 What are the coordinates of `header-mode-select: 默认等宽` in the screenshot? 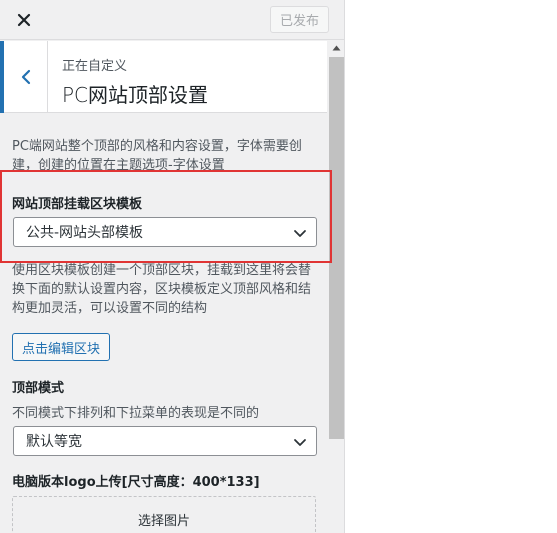 It's located at (165, 441).